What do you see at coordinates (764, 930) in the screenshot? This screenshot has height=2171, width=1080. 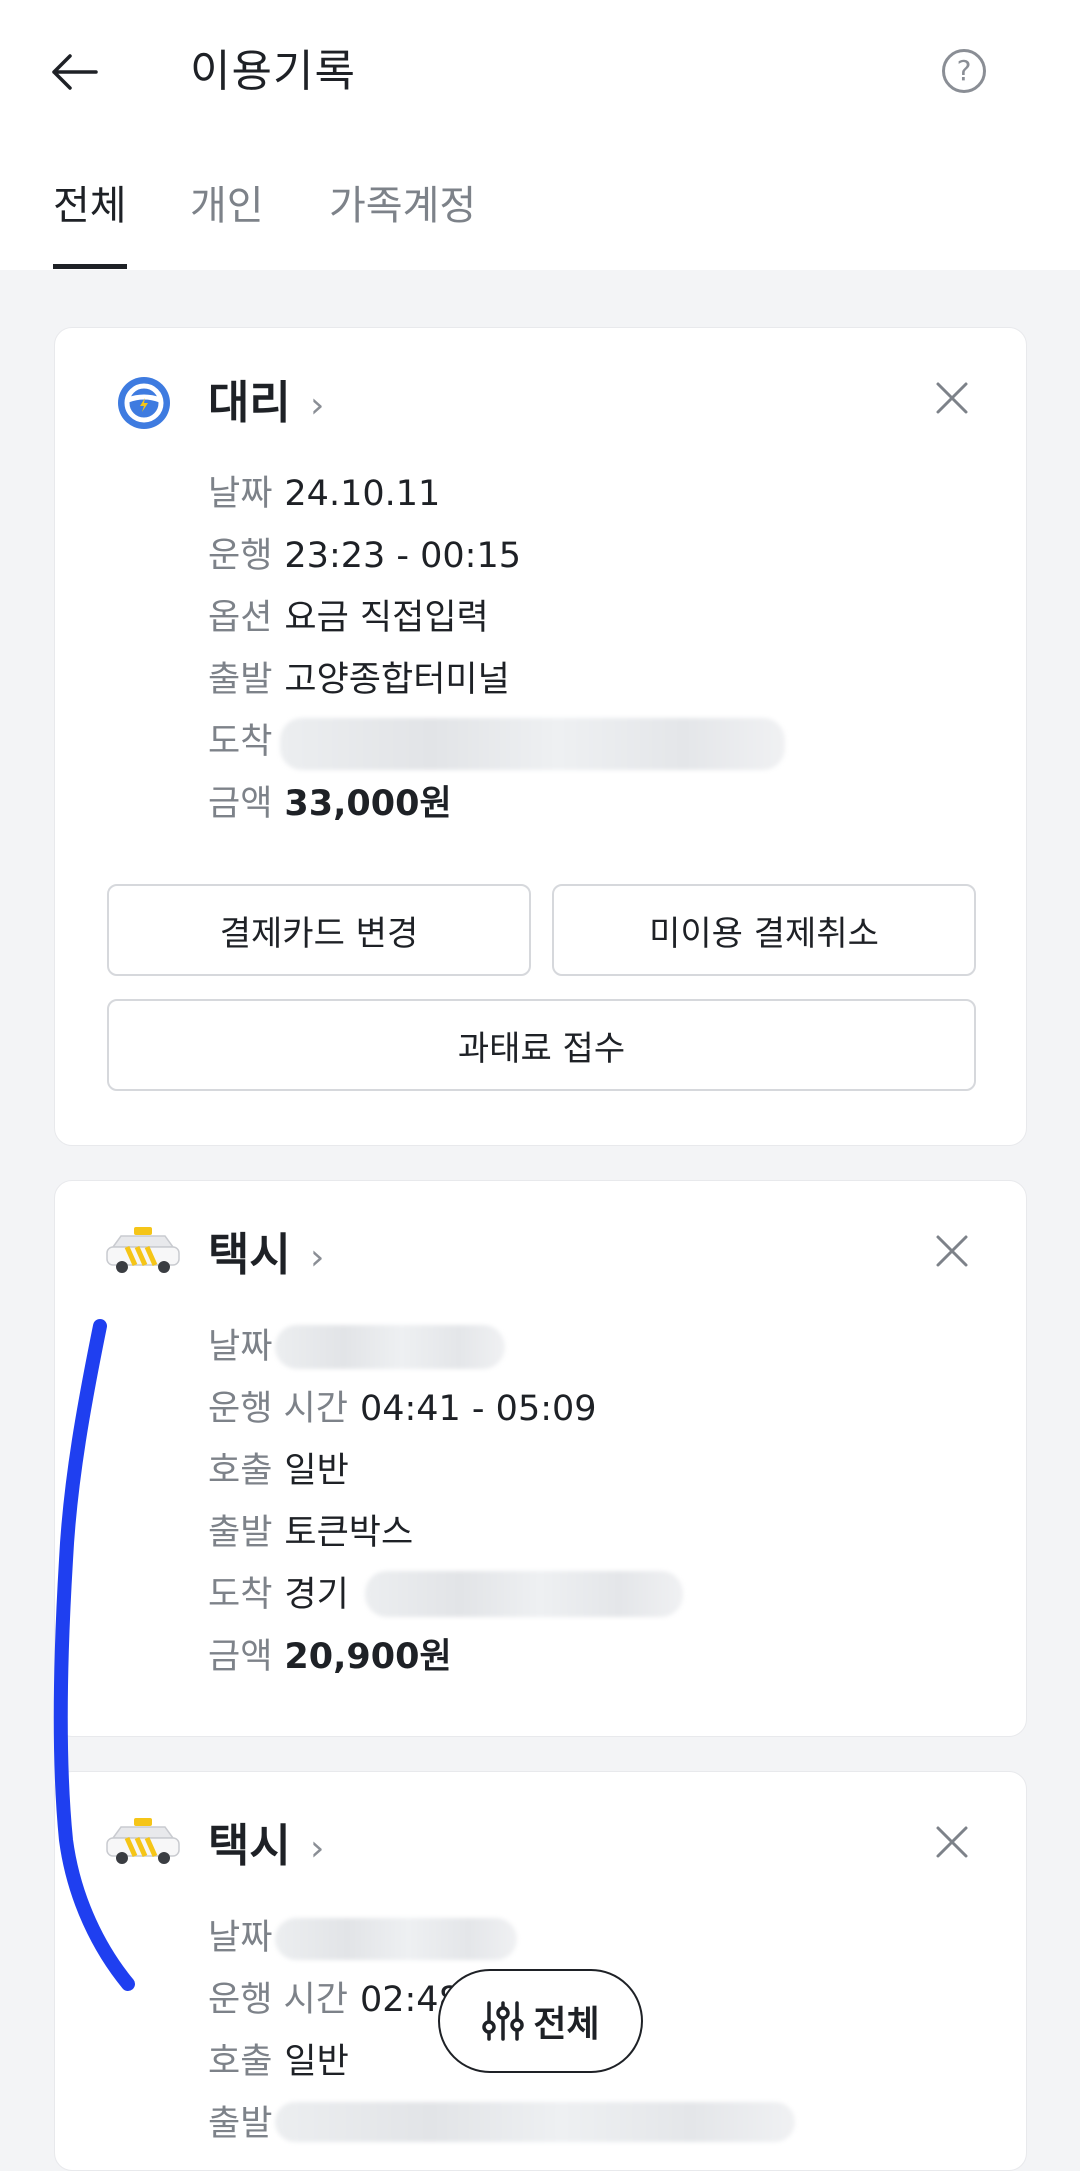 I see `cancel-unused-button: 미이용 결제취소` at bounding box center [764, 930].